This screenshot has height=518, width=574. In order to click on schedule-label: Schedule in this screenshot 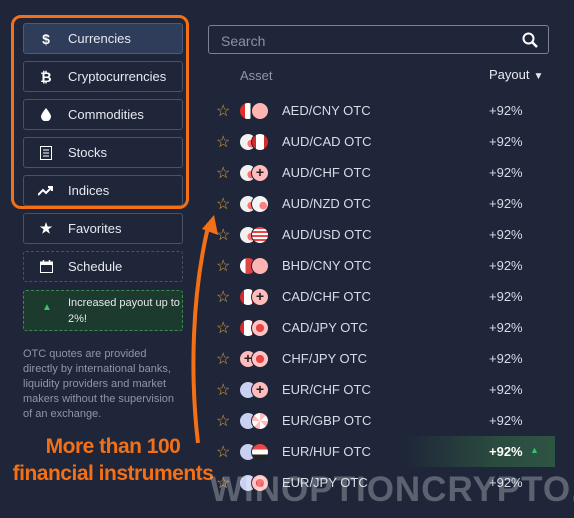, I will do `click(95, 266)`.